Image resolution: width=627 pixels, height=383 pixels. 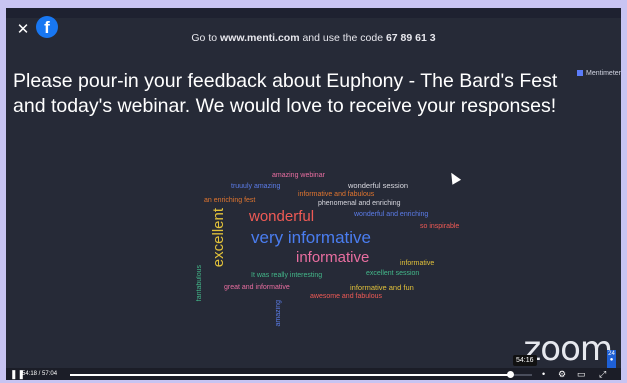 What do you see at coordinates (290, 375) in the screenshot?
I see `progress-fill` at bounding box center [290, 375].